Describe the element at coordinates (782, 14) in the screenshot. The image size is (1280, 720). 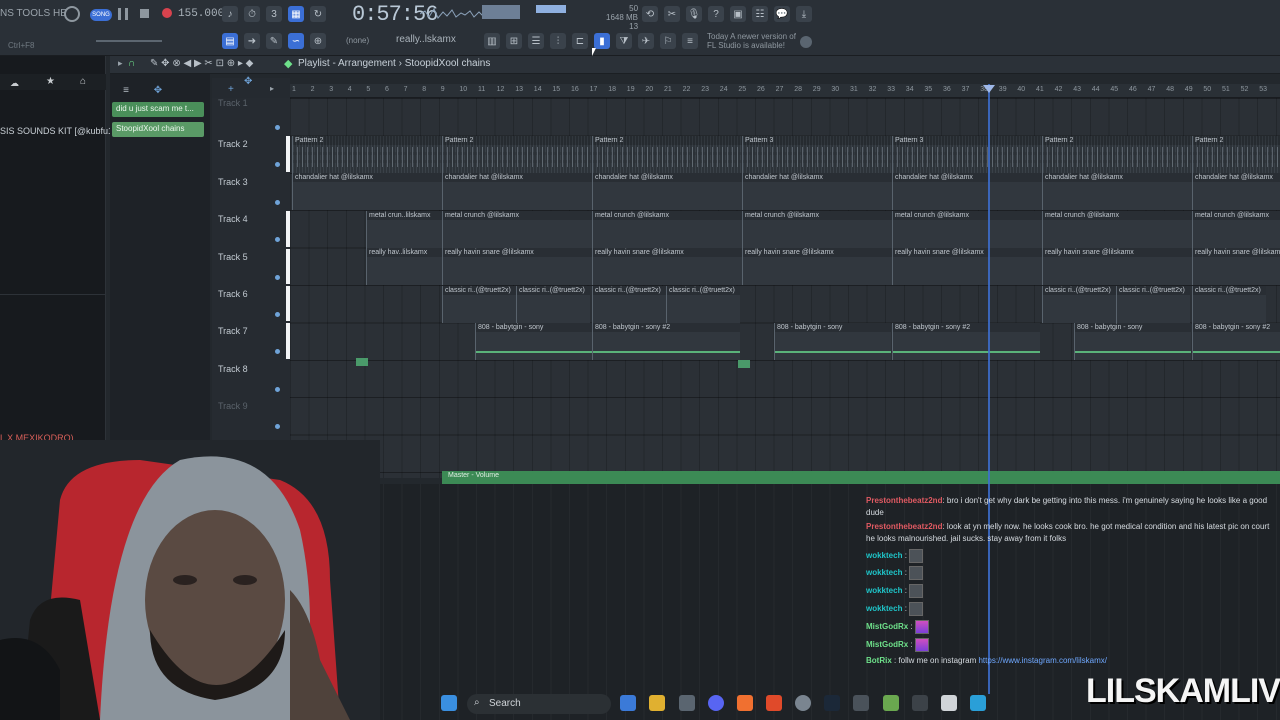
I see `chat-icon: 💬` at that location.